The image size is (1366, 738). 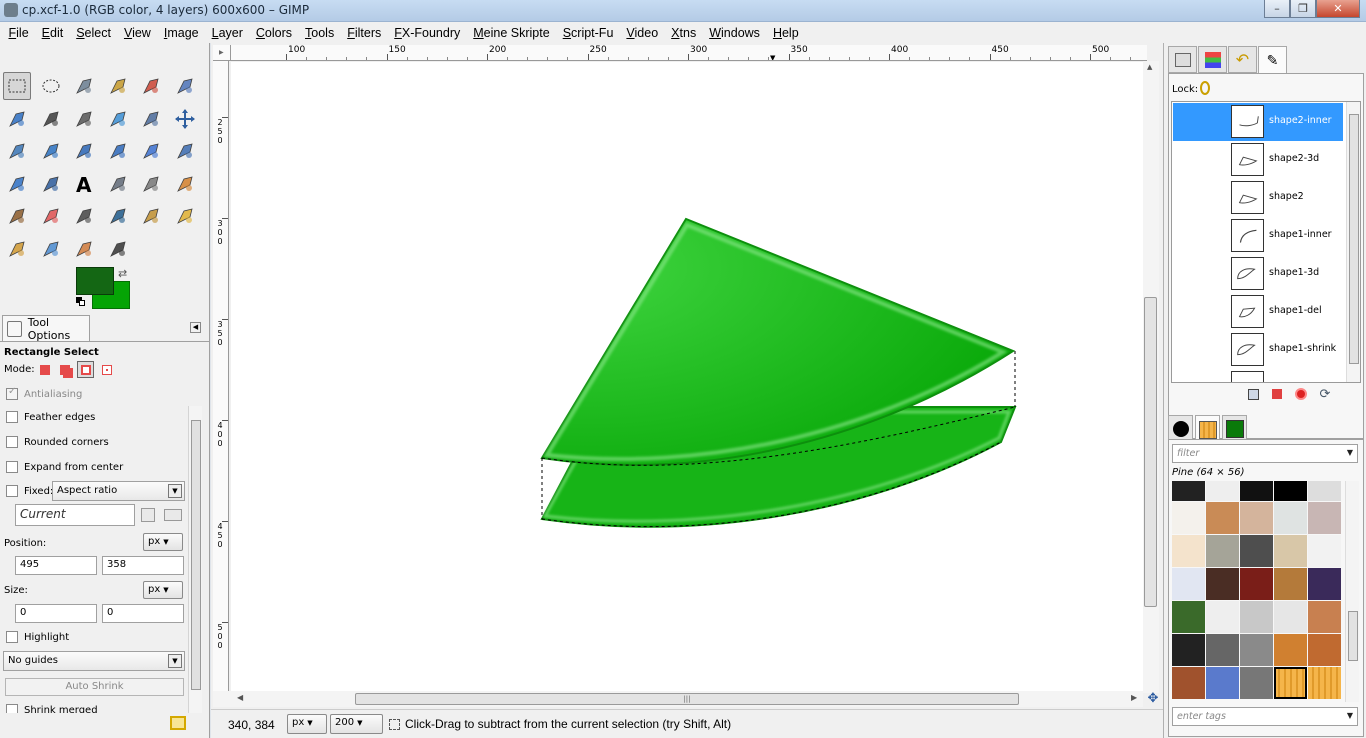 What do you see at coordinates (64, 369) in the screenshot?
I see `mode-add-button` at bounding box center [64, 369].